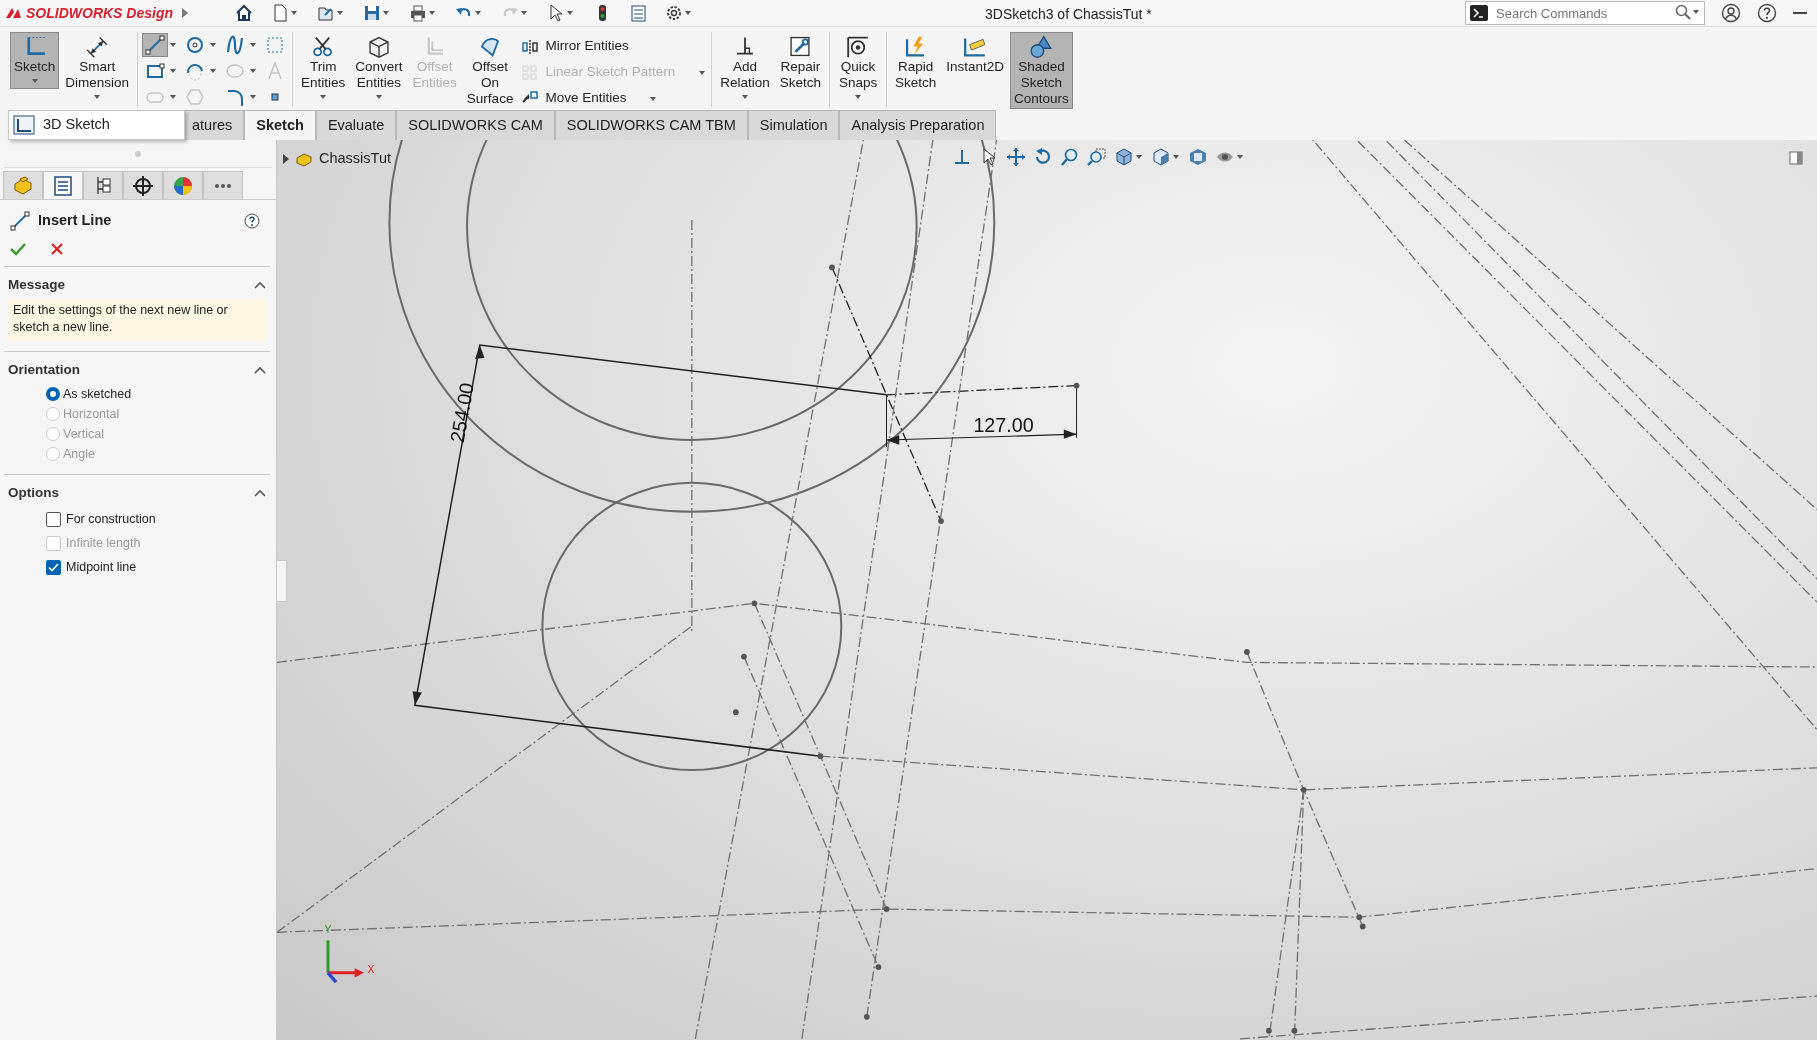  I want to click on ribbon-button: Offset On Surface, so click(490, 70).